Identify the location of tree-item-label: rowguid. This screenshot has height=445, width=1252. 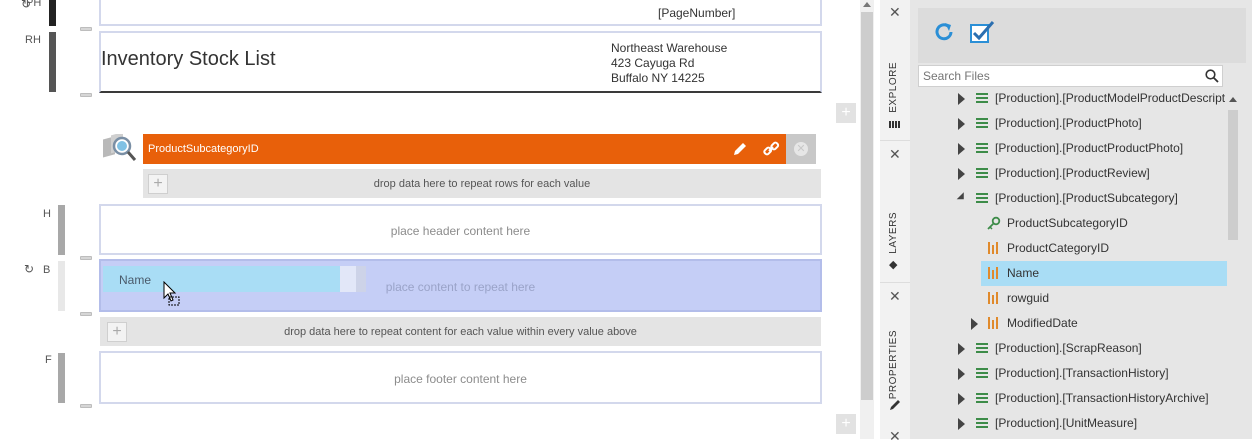
(1028, 298).